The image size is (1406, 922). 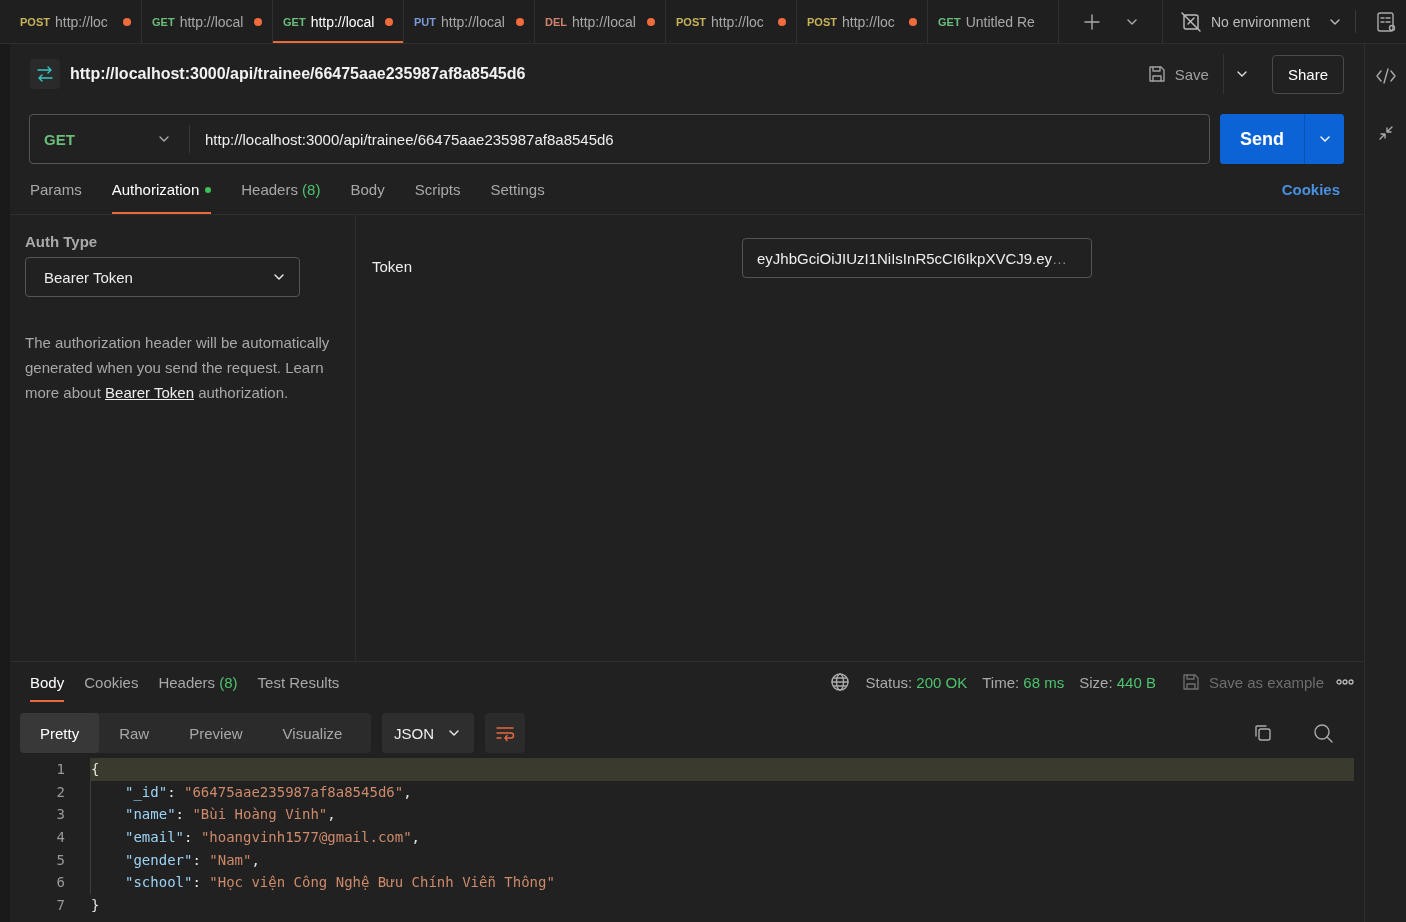 I want to click on response-tab: Cookies, so click(x=111, y=682).